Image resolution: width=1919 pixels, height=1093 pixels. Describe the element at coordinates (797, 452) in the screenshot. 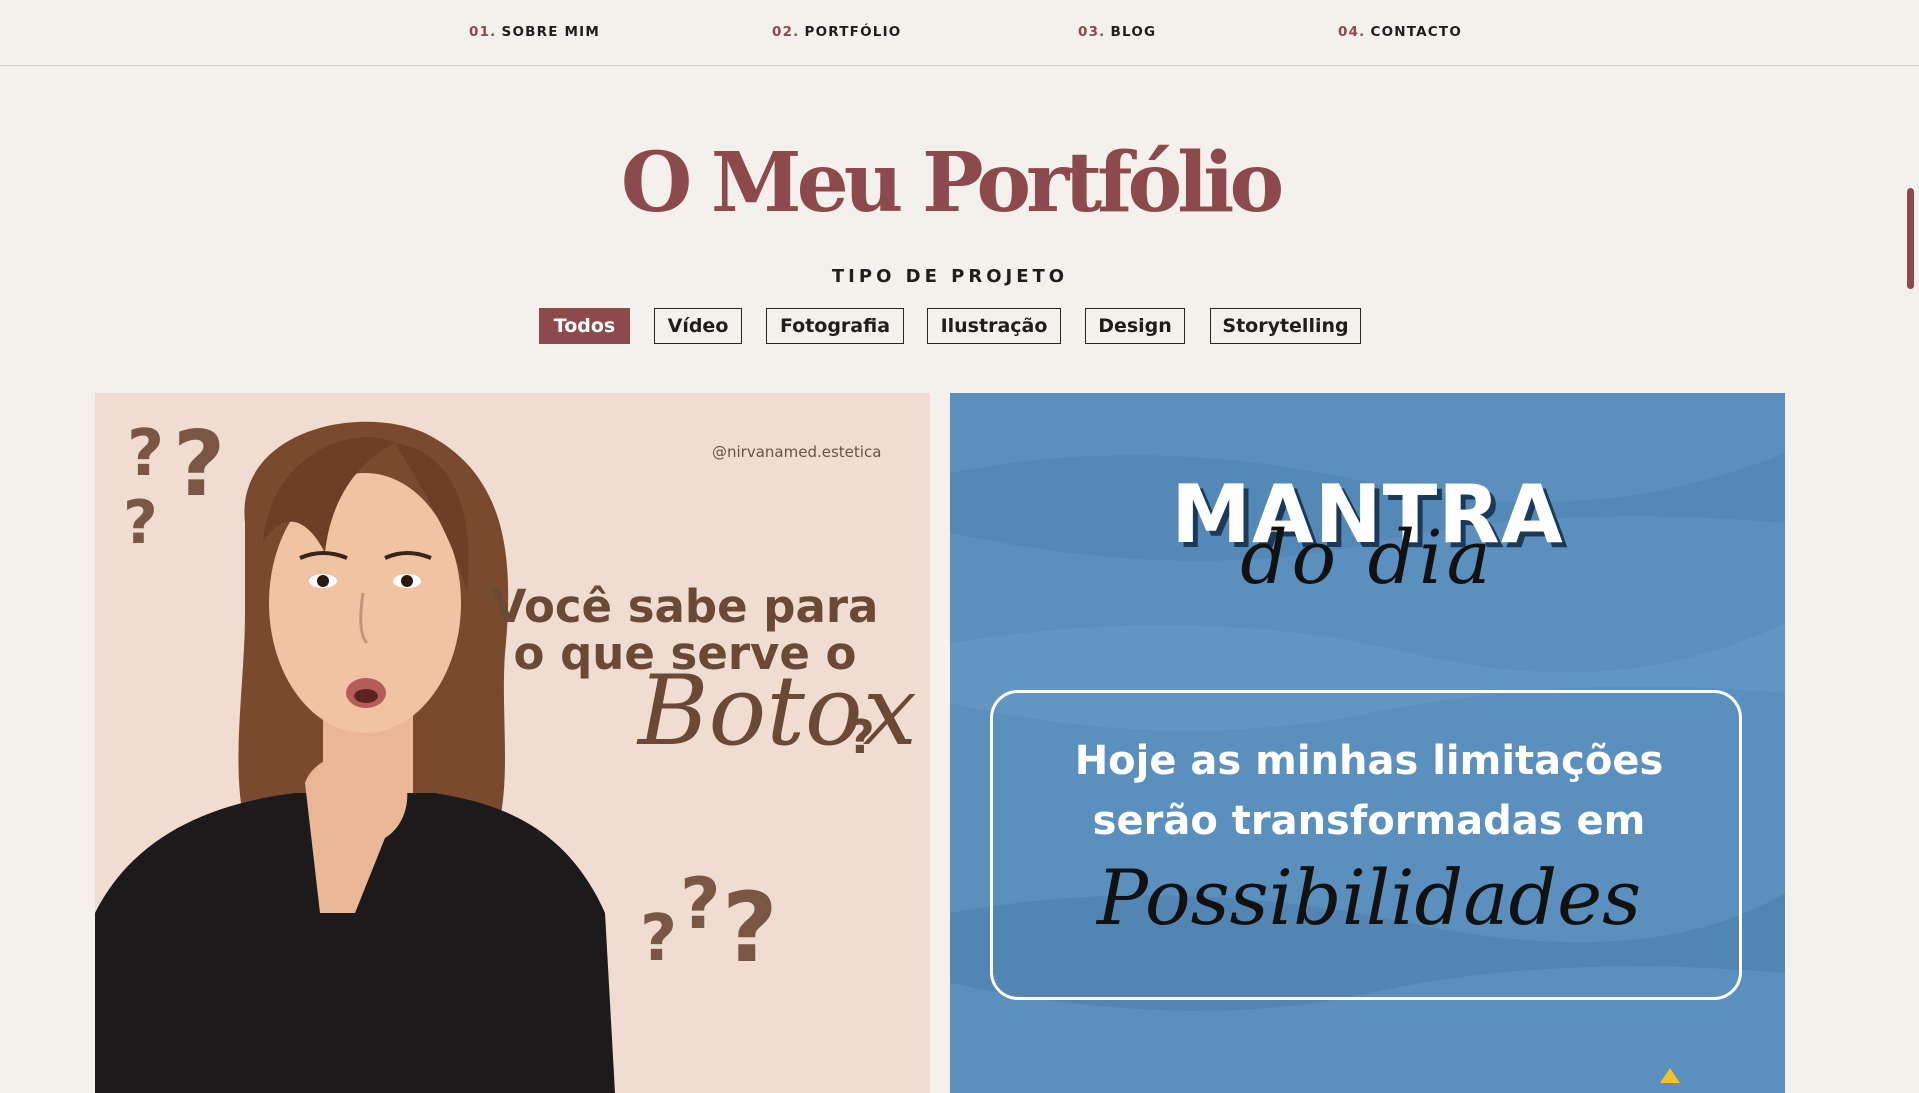

I see `instagram-handle: @nirvanamed.estetica` at that location.